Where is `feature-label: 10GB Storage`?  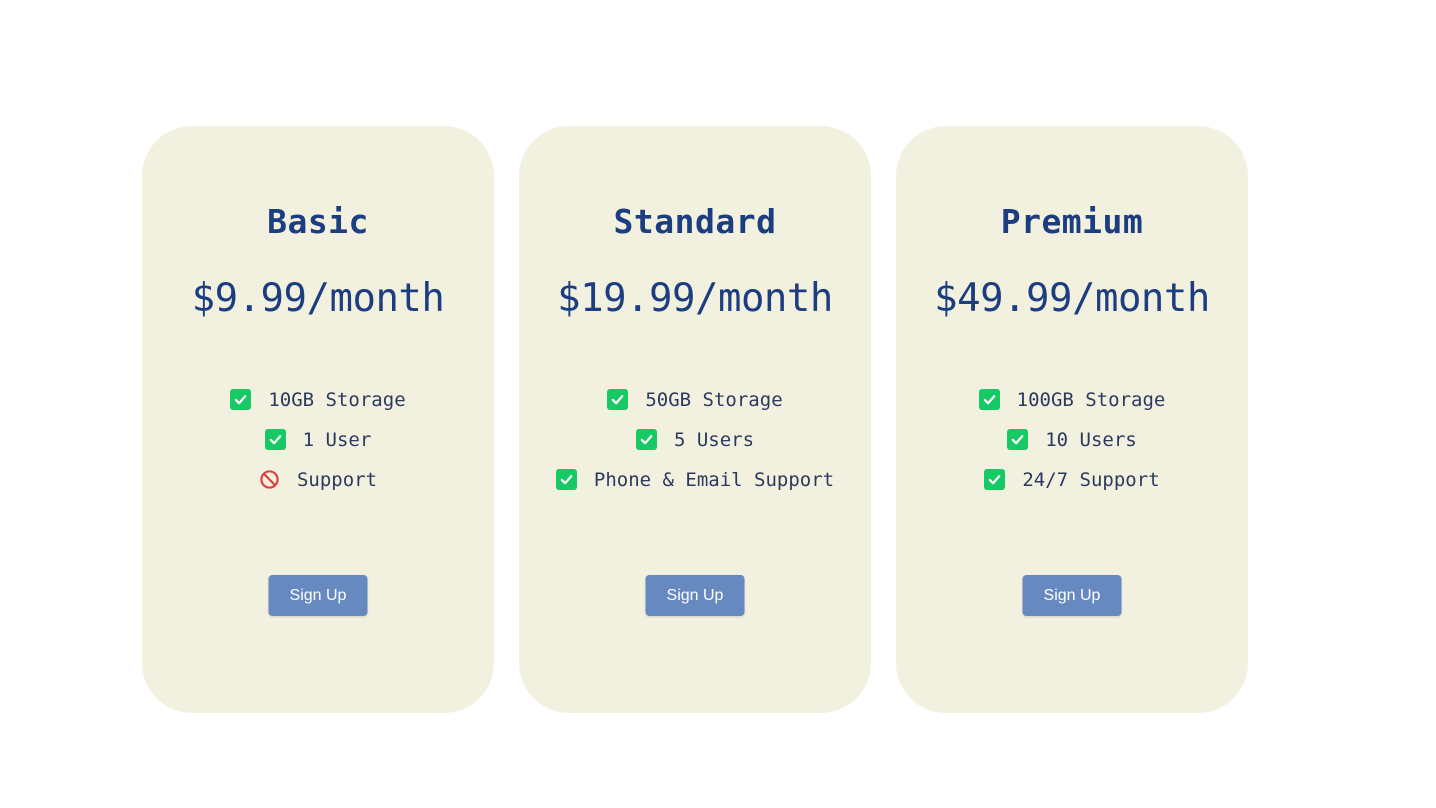
feature-label: 10GB Storage is located at coordinates (337, 399).